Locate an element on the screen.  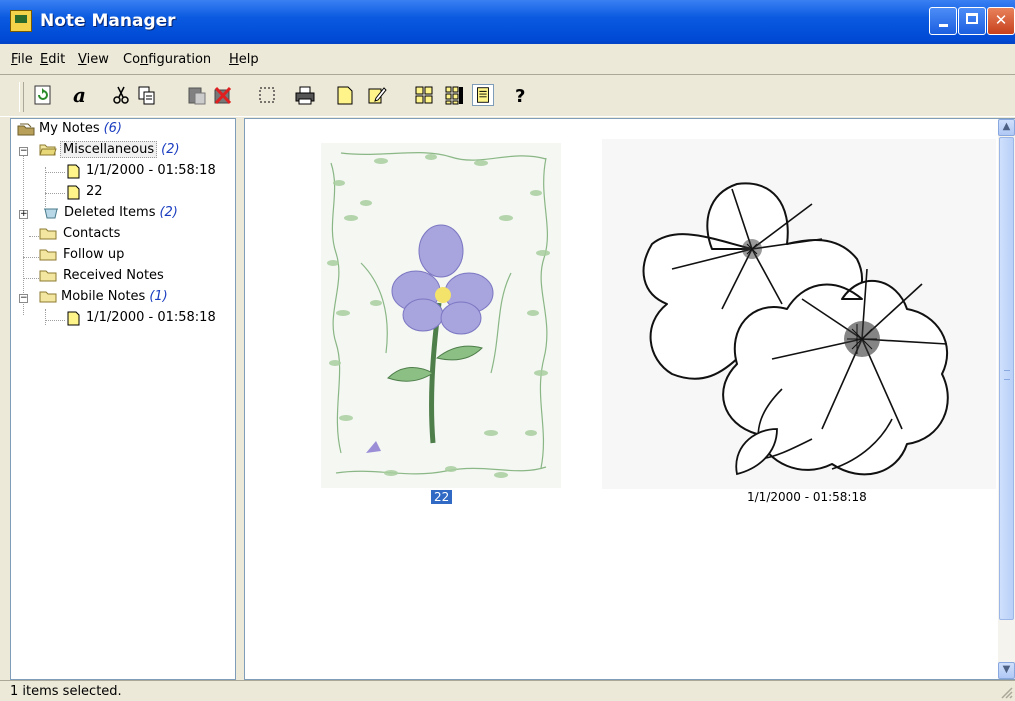
window-title: Note Manager is located at coordinates (108, 21).